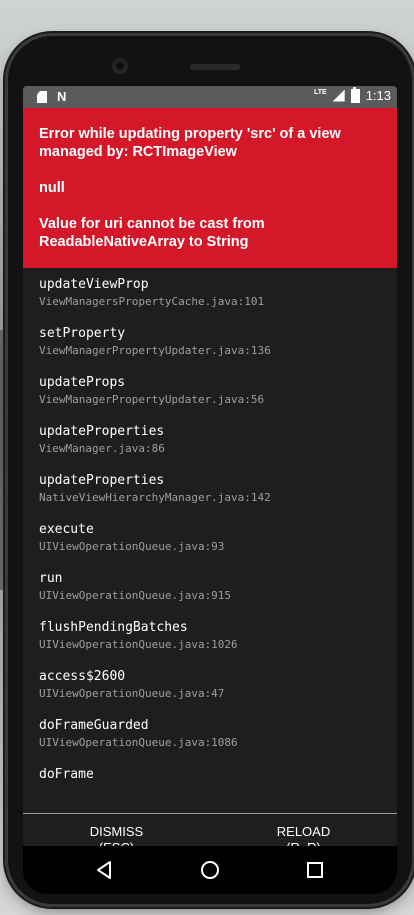  What do you see at coordinates (152, 301) in the screenshot?
I see `stack-frame-file: ViewManagersPropertyCache.java:101` at bounding box center [152, 301].